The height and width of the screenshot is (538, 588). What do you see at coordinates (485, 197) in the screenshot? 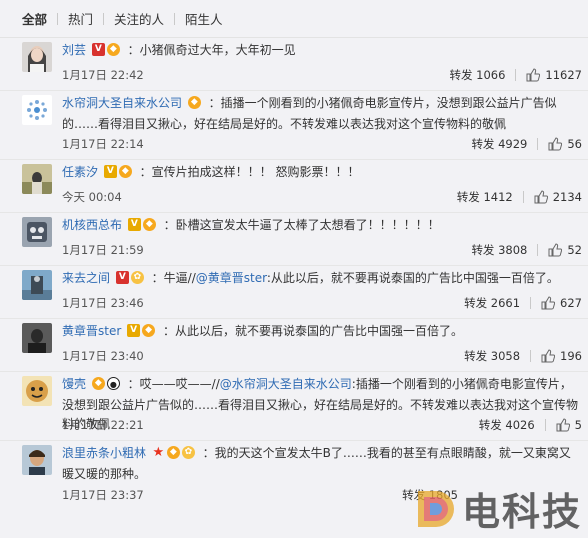
I see `repost-button: 转发 1412` at bounding box center [485, 197].